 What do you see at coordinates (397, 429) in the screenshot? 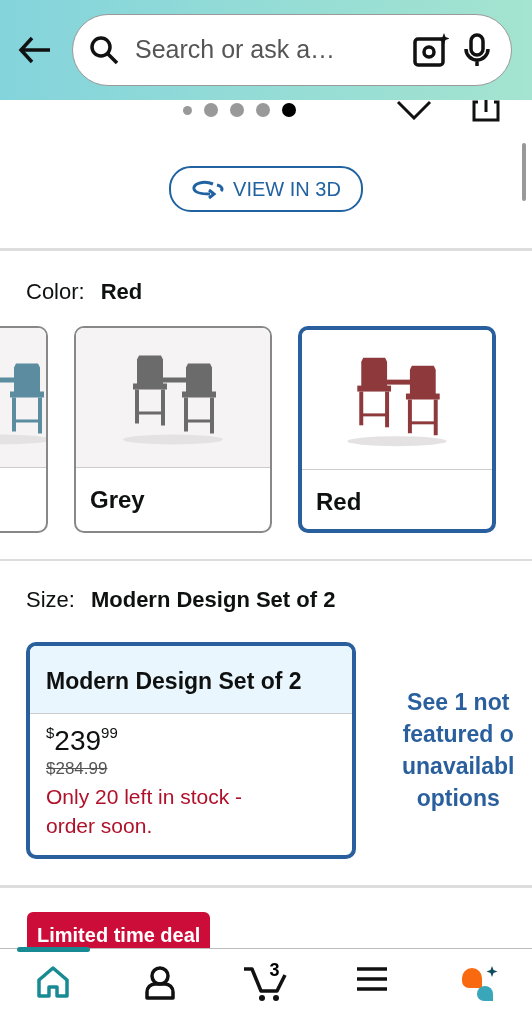
I see `color-swatch: Red` at bounding box center [397, 429].